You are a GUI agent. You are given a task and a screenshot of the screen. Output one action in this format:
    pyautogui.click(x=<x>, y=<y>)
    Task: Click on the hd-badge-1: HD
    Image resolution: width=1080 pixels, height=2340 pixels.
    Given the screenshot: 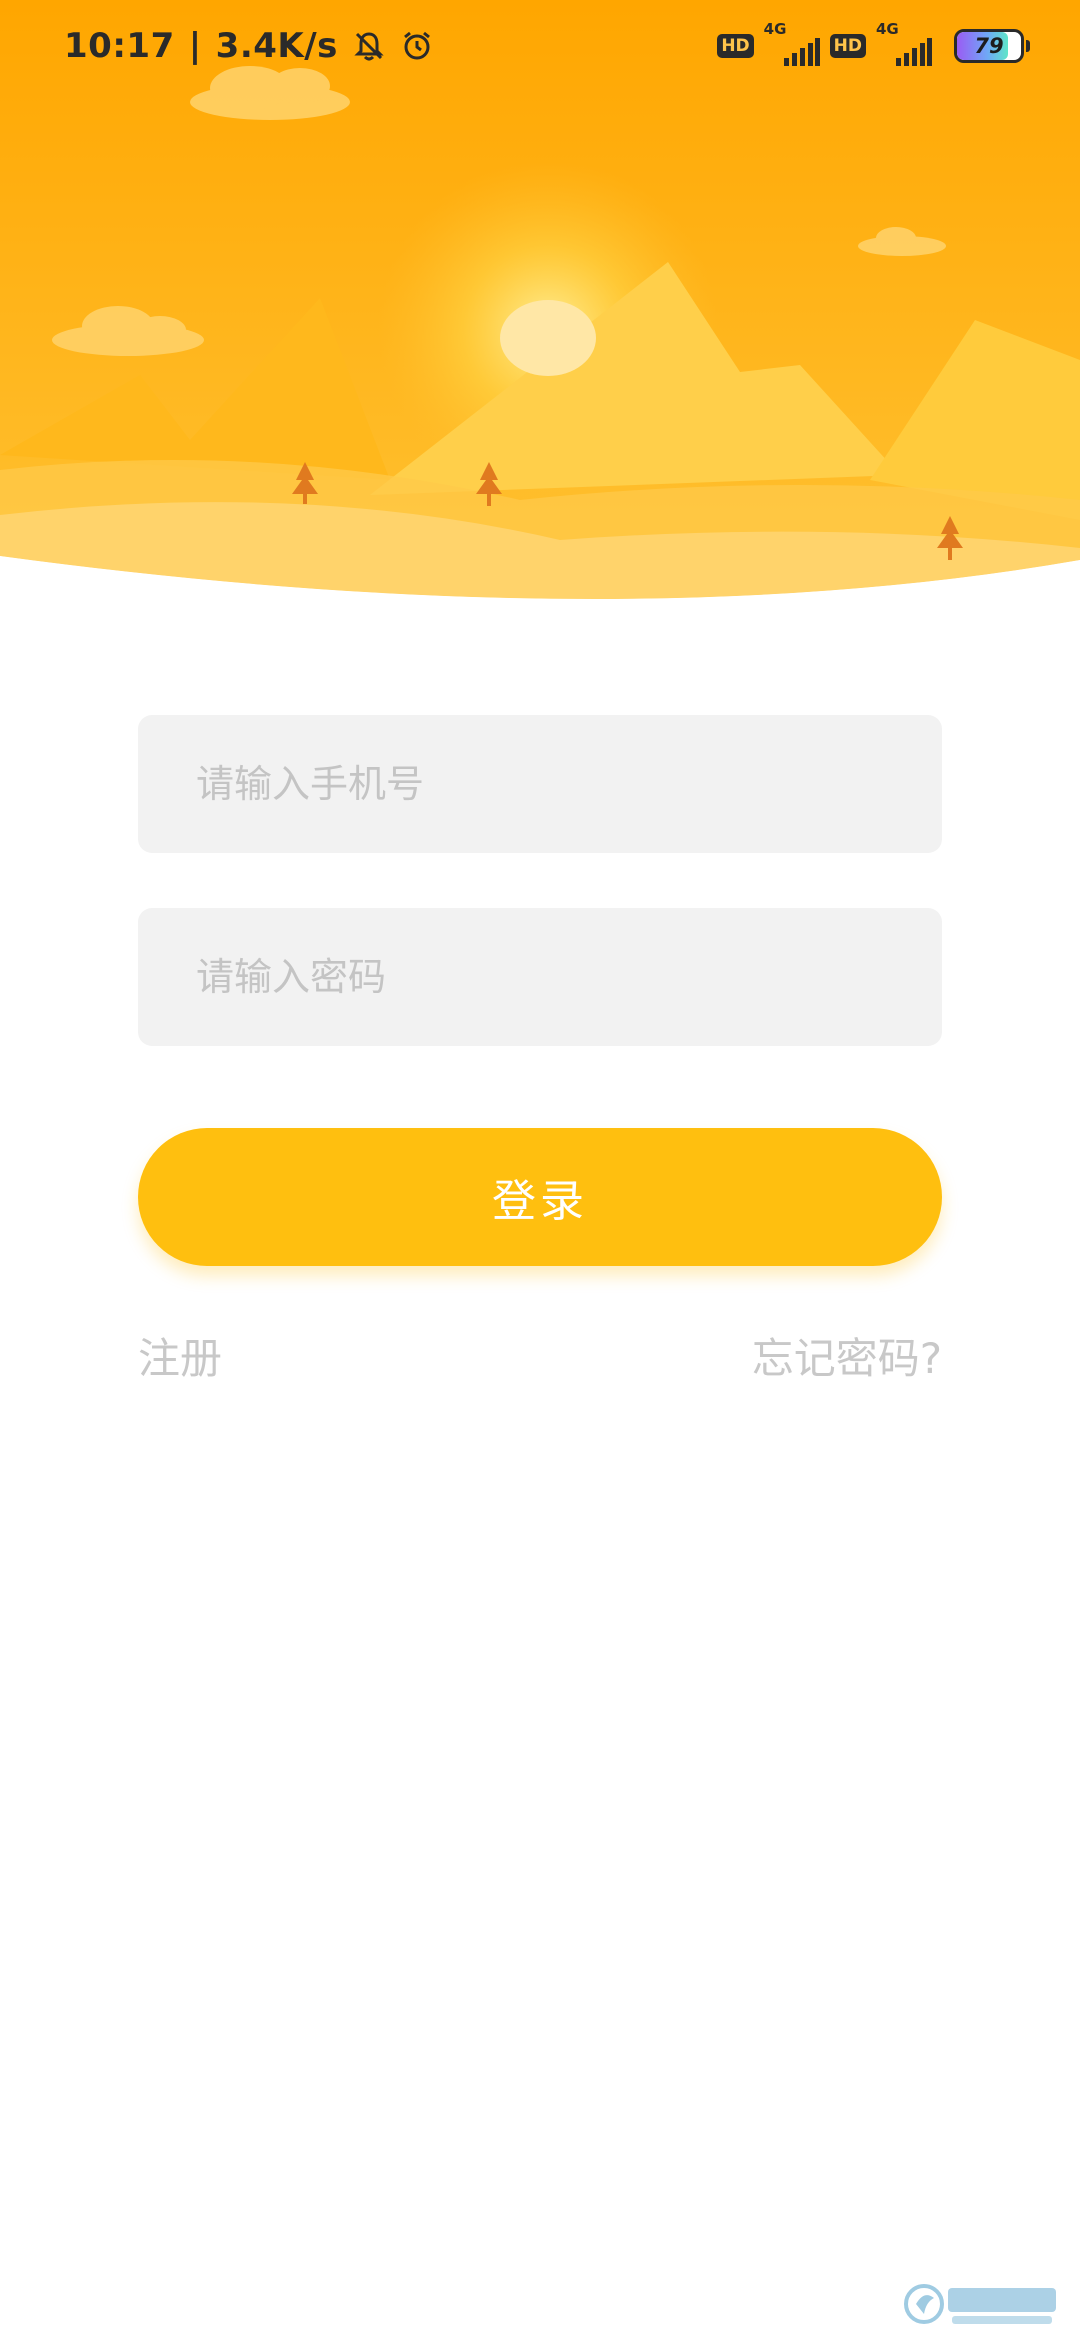 What is the action you would take?
    pyautogui.click(x=735, y=46)
    